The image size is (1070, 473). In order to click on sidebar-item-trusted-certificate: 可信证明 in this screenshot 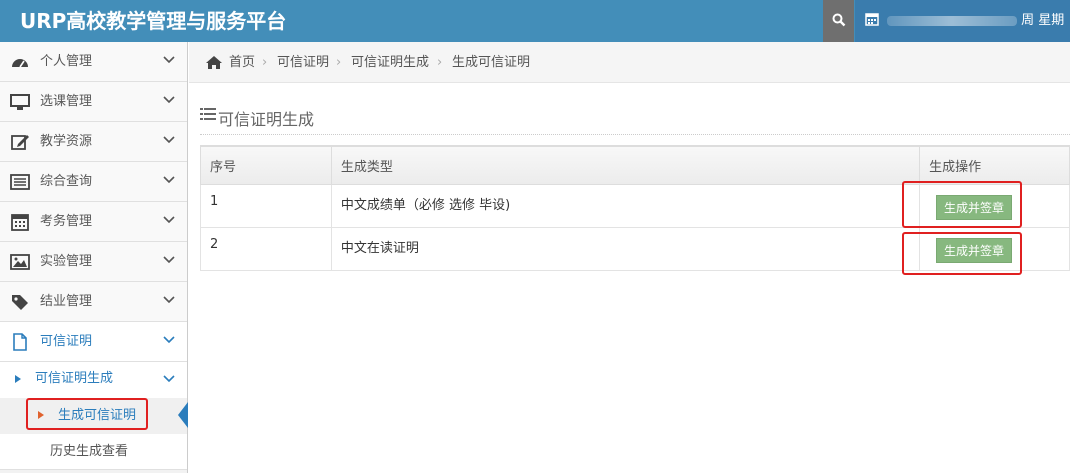, I will do `click(93, 342)`.